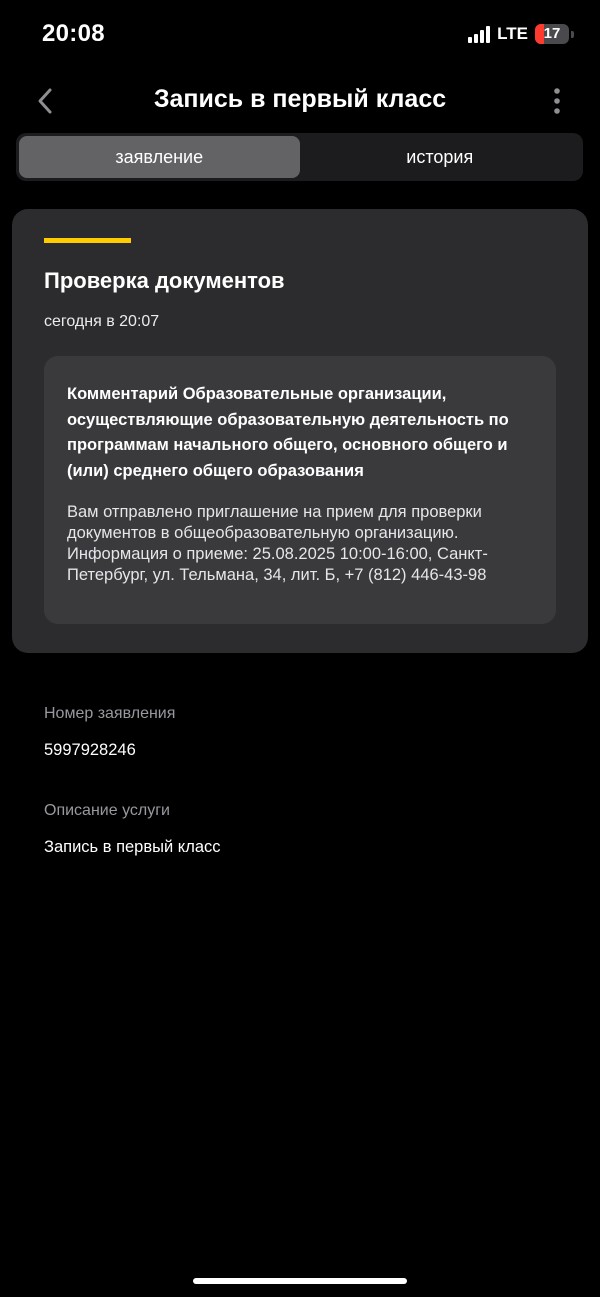  What do you see at coordinates (512, 33) in the screenshot?
I see `network-type: LTE` at bounding box center [512, 33].